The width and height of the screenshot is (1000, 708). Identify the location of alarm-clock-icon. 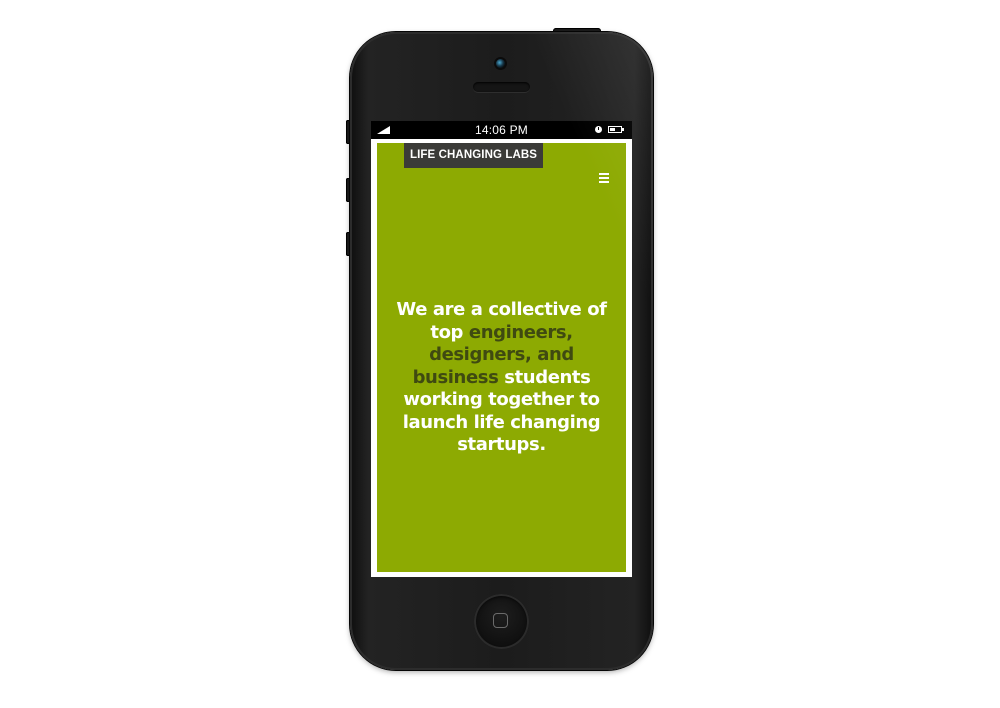
(598, 129).